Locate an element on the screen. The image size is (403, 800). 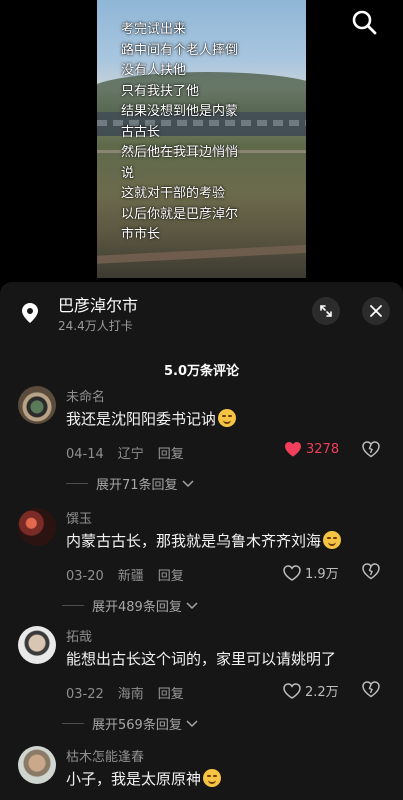
comment-text: 内蒙古古长，那我就是乌鲁木齐齐刘海 is located at coordinates (204, 540).